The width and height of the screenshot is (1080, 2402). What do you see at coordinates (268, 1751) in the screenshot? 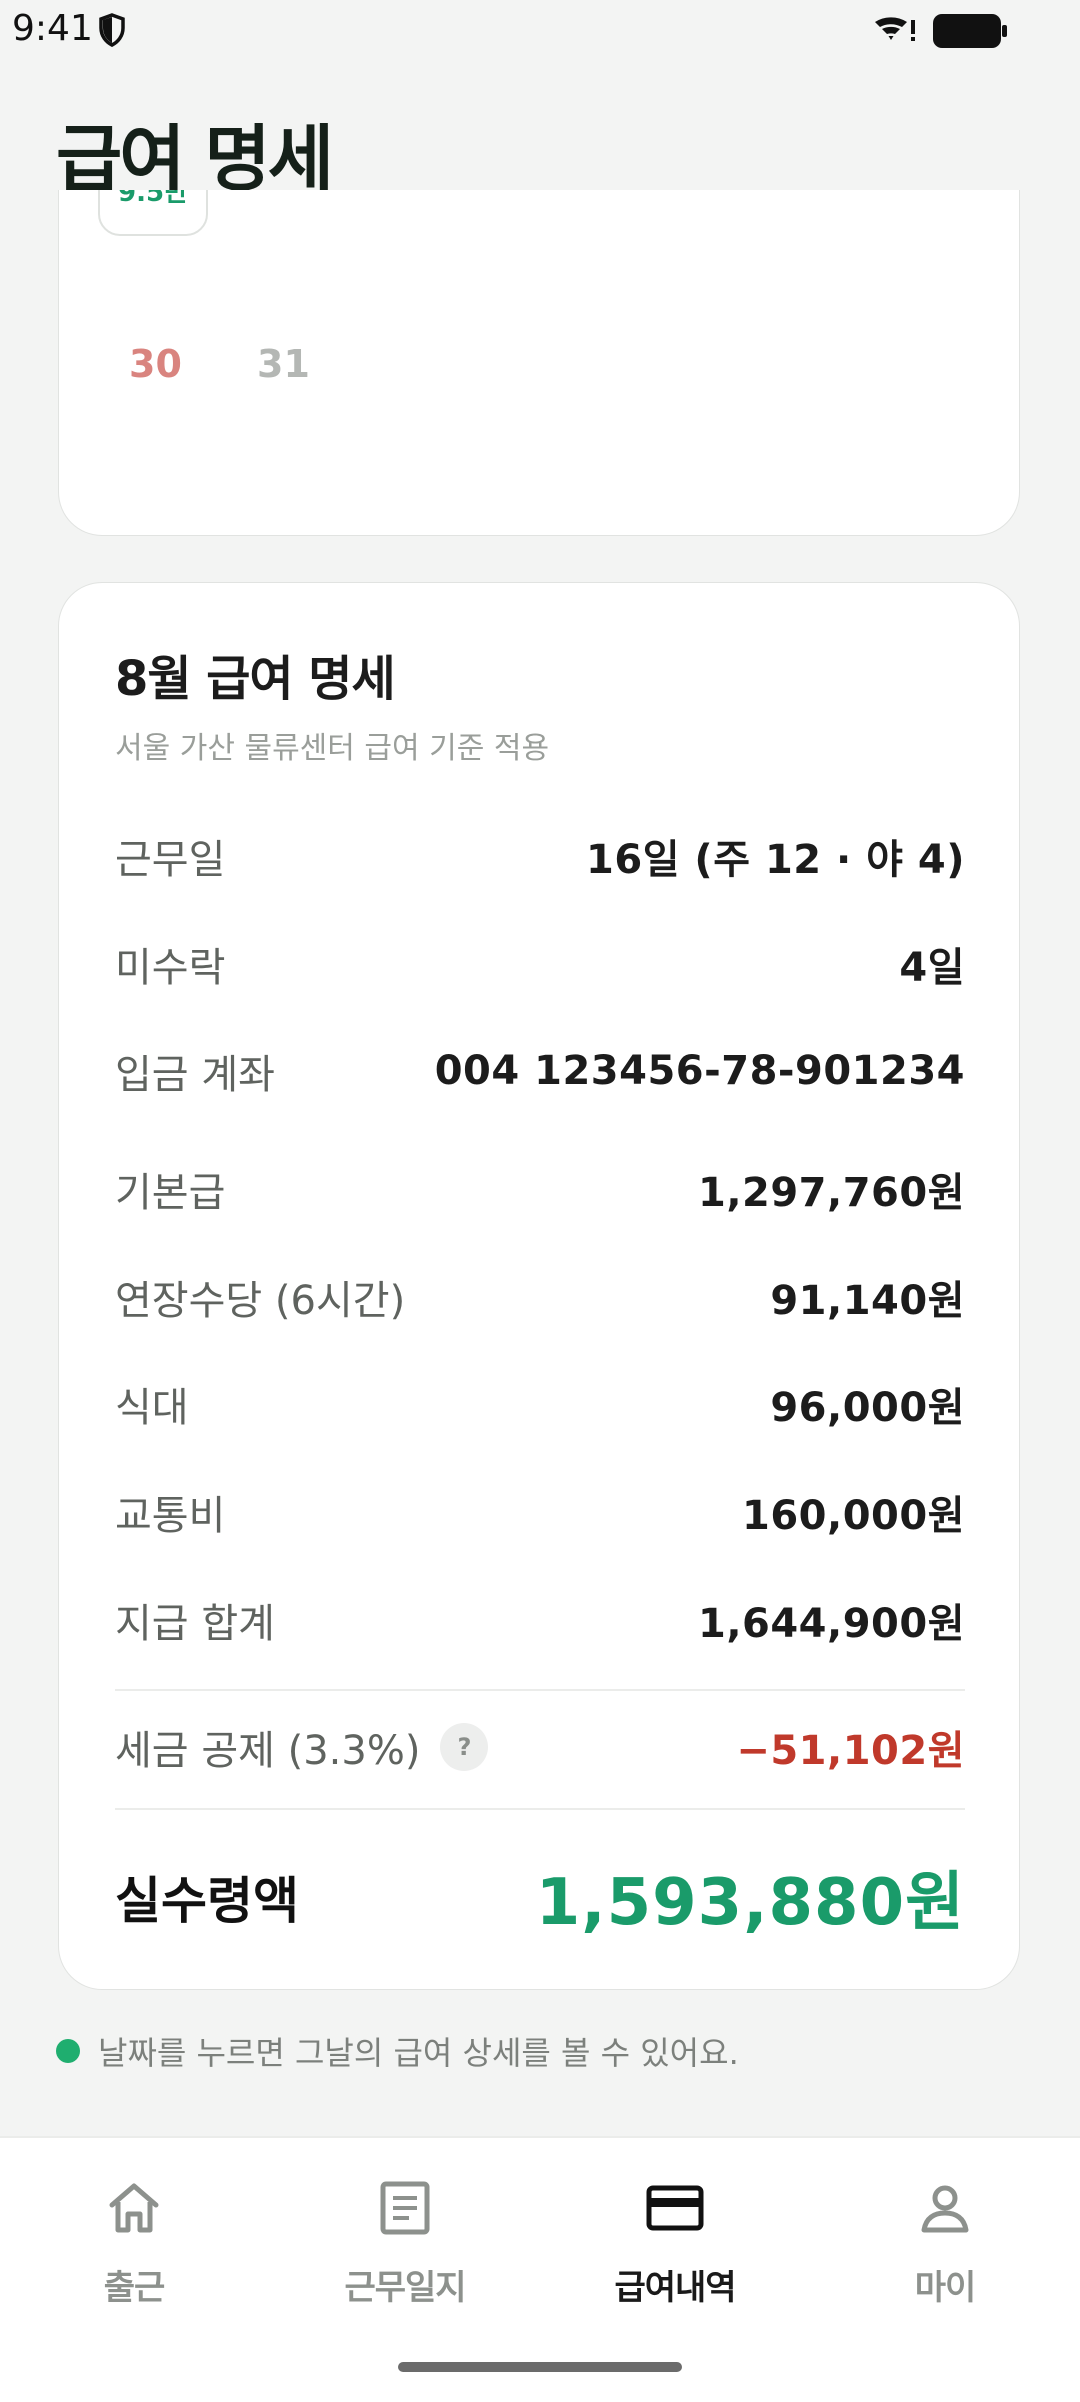
I see `tax-label: 세금 공제 (3.3%)` at bounding box center [268, 1751].